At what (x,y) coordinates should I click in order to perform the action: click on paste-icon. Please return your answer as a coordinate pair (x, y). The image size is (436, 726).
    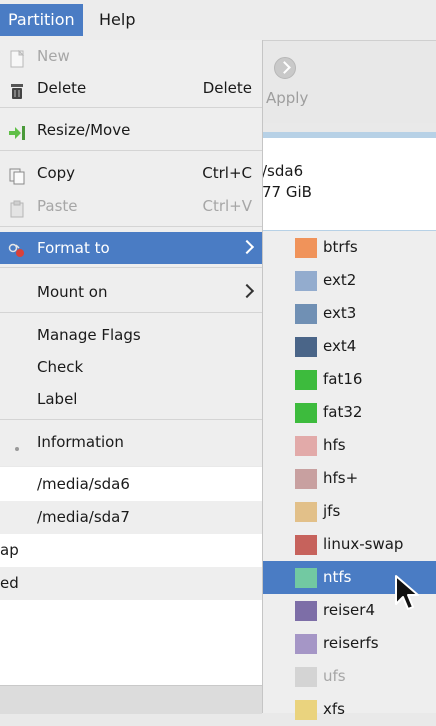
    Looking at the image, I should click on (17, 207).